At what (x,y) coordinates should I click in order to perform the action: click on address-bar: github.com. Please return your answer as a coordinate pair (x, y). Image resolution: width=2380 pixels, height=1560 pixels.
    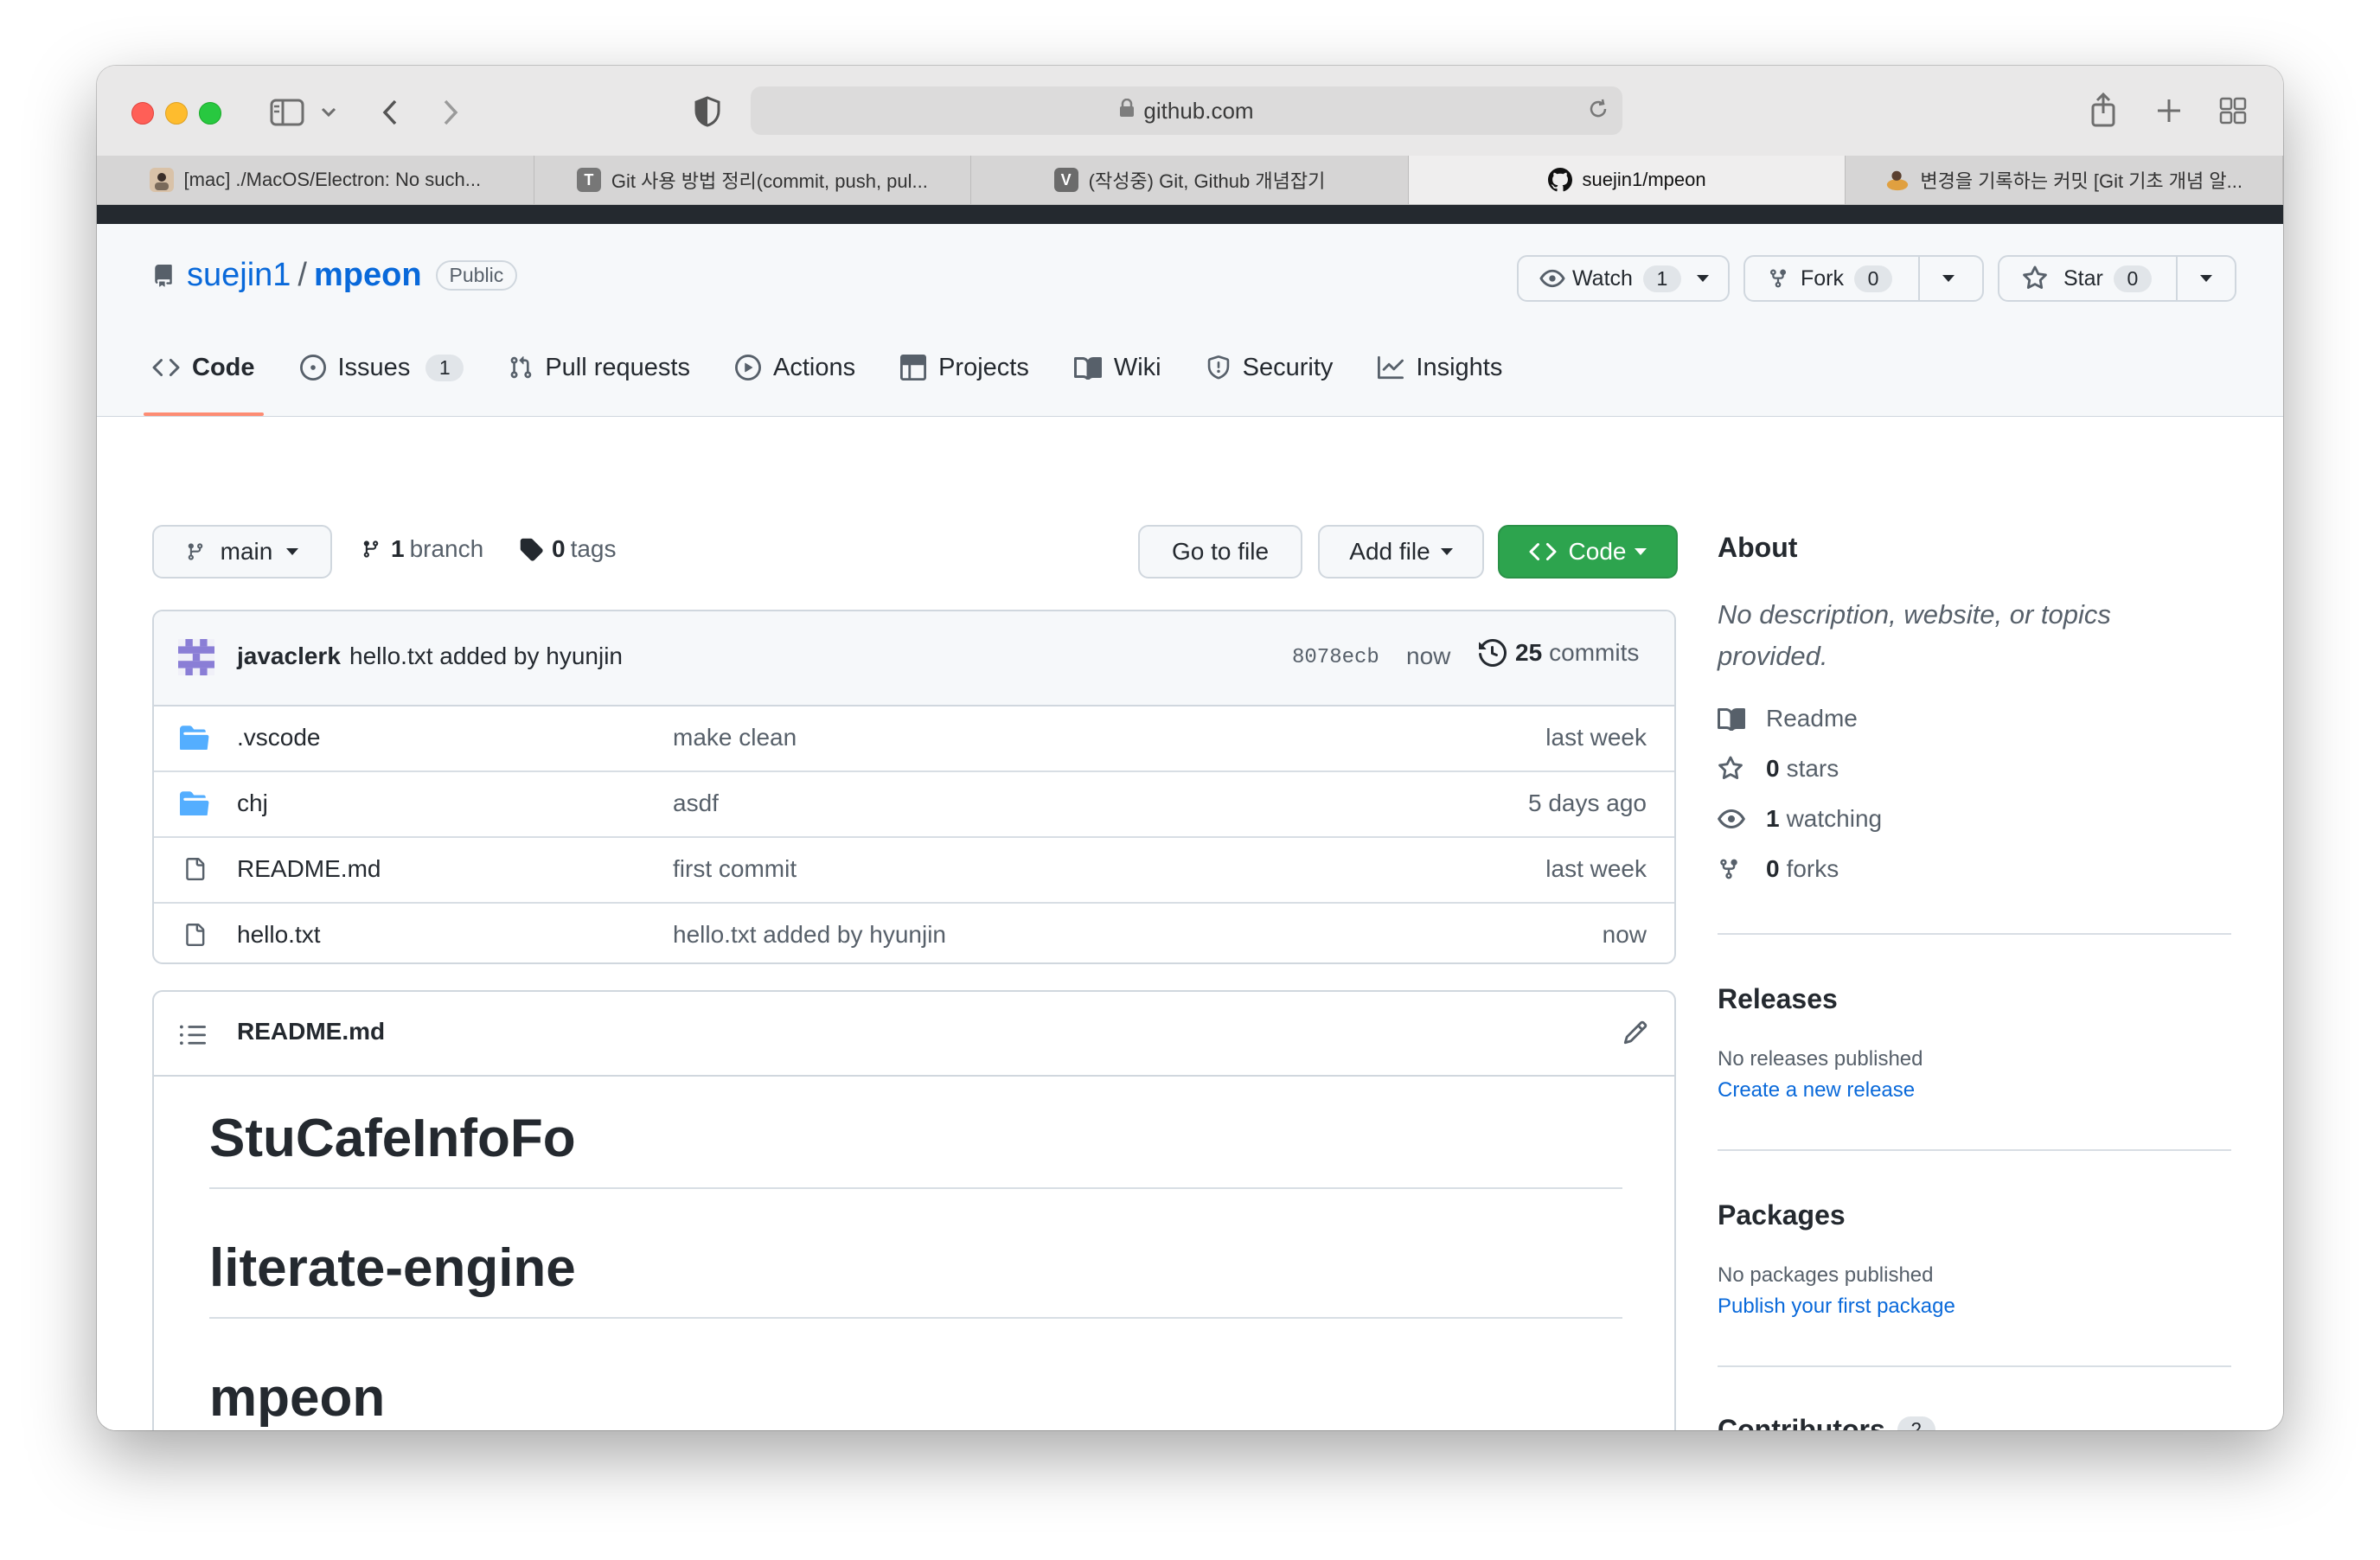
    Looking at the image, I should click on (1186, 111).